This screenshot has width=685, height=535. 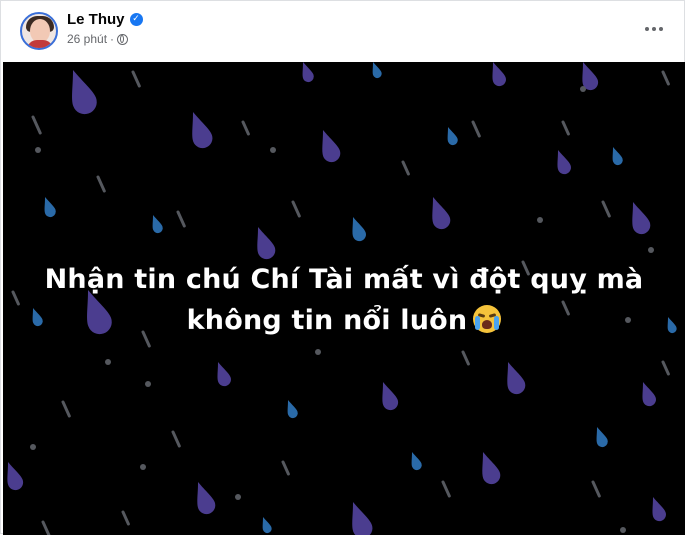 What do you see at coordinates (487, 319) in the screenshot?
I see `crying-face-emoji-icon` at bounding box center [487, 319].